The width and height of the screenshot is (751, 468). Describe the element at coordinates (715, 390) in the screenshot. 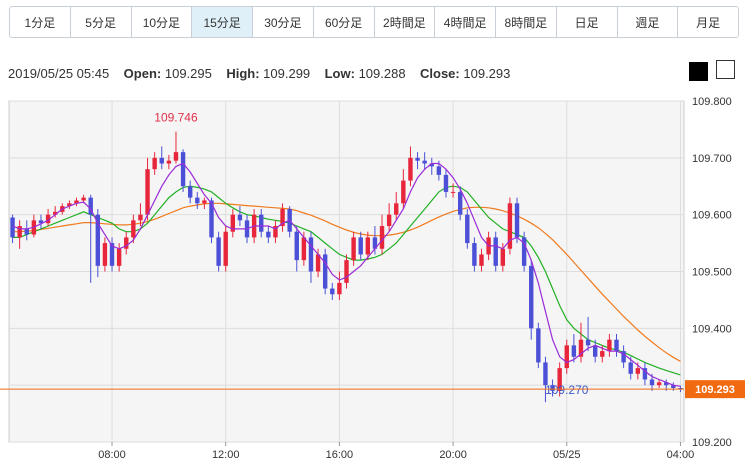

I see `last-price-label: 109.293` at that location.